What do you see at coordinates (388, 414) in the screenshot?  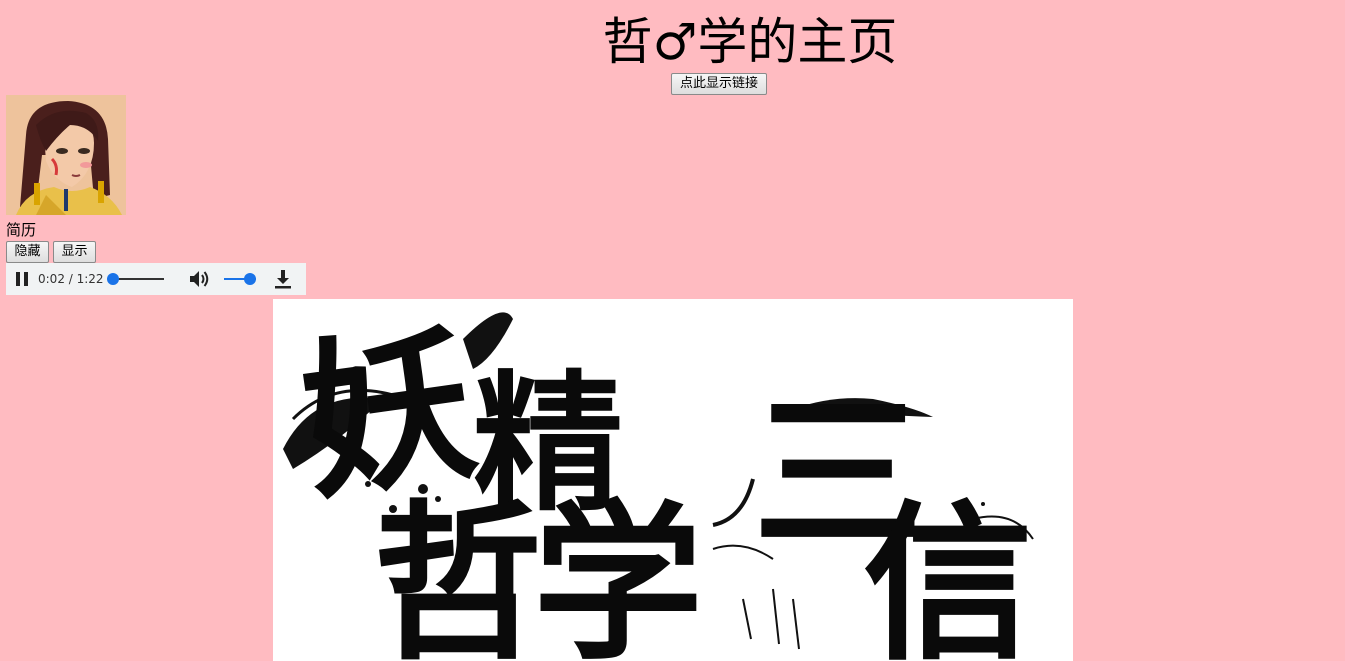 I see `banner-char: 妖` at bounding box center [388, 414].